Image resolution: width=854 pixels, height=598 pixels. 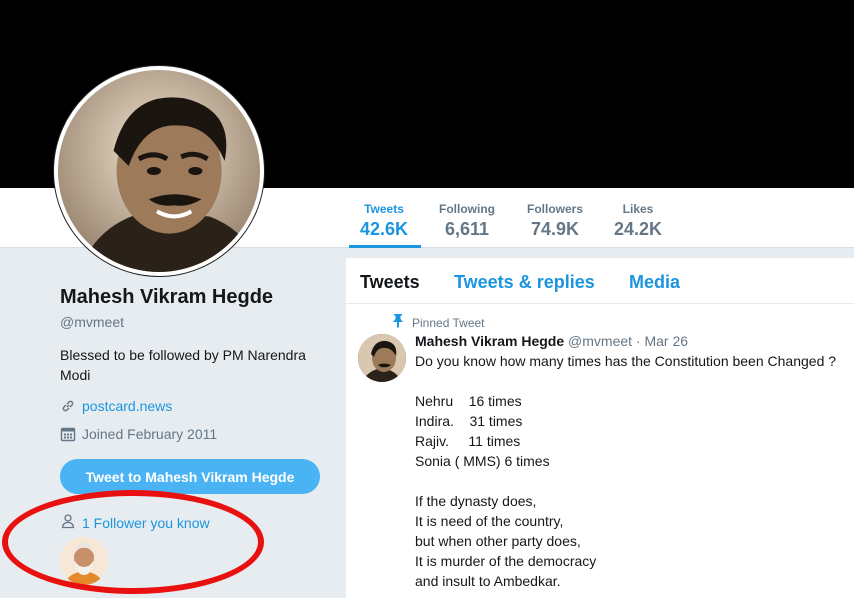 What do you see at coordinates (146, 523) in the screenshot?
I see `followers-you-know-link: 1 Follower you know` at bounding box center [146, 523].